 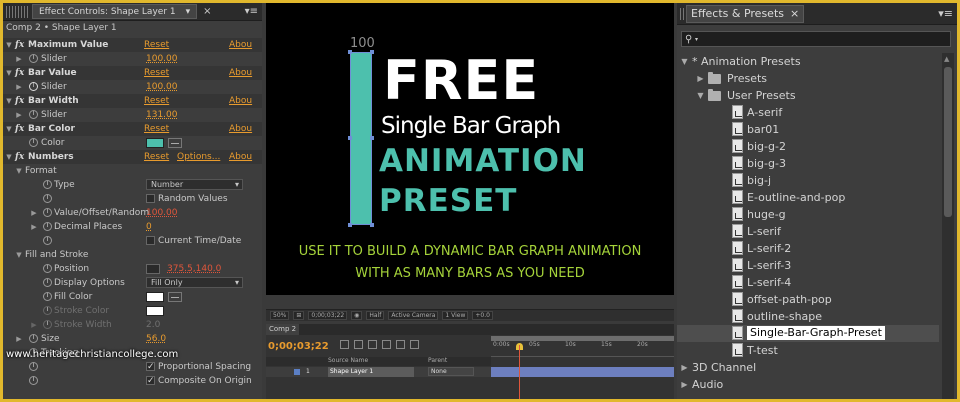 What do you see at coordinates (451, 371) in the screenshot?
I see `parent-dropdown: None` at bounding box center [451, 371].